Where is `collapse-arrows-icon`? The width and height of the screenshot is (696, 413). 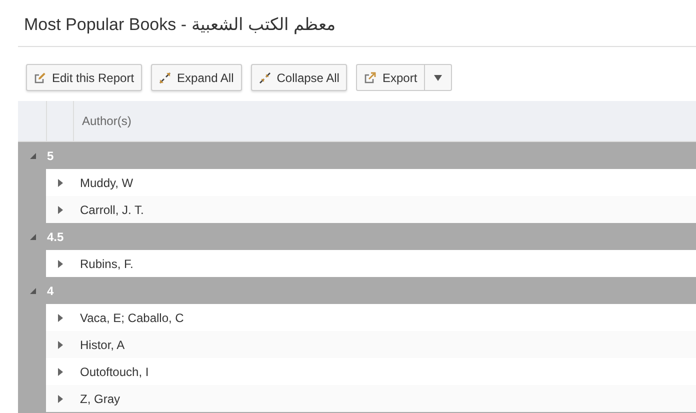
collapse-arrows-icon is located at coordinates (264, 78).